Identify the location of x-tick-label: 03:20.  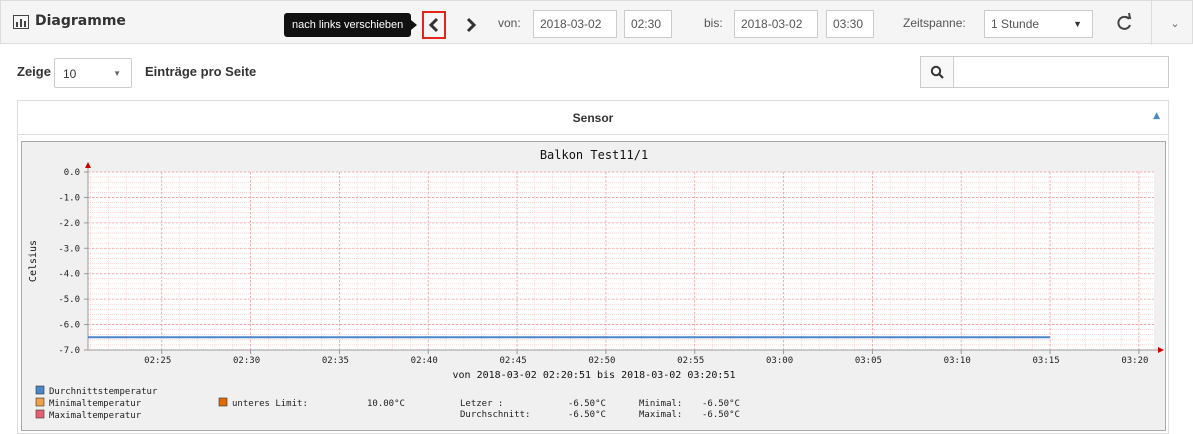
(1134, 361).